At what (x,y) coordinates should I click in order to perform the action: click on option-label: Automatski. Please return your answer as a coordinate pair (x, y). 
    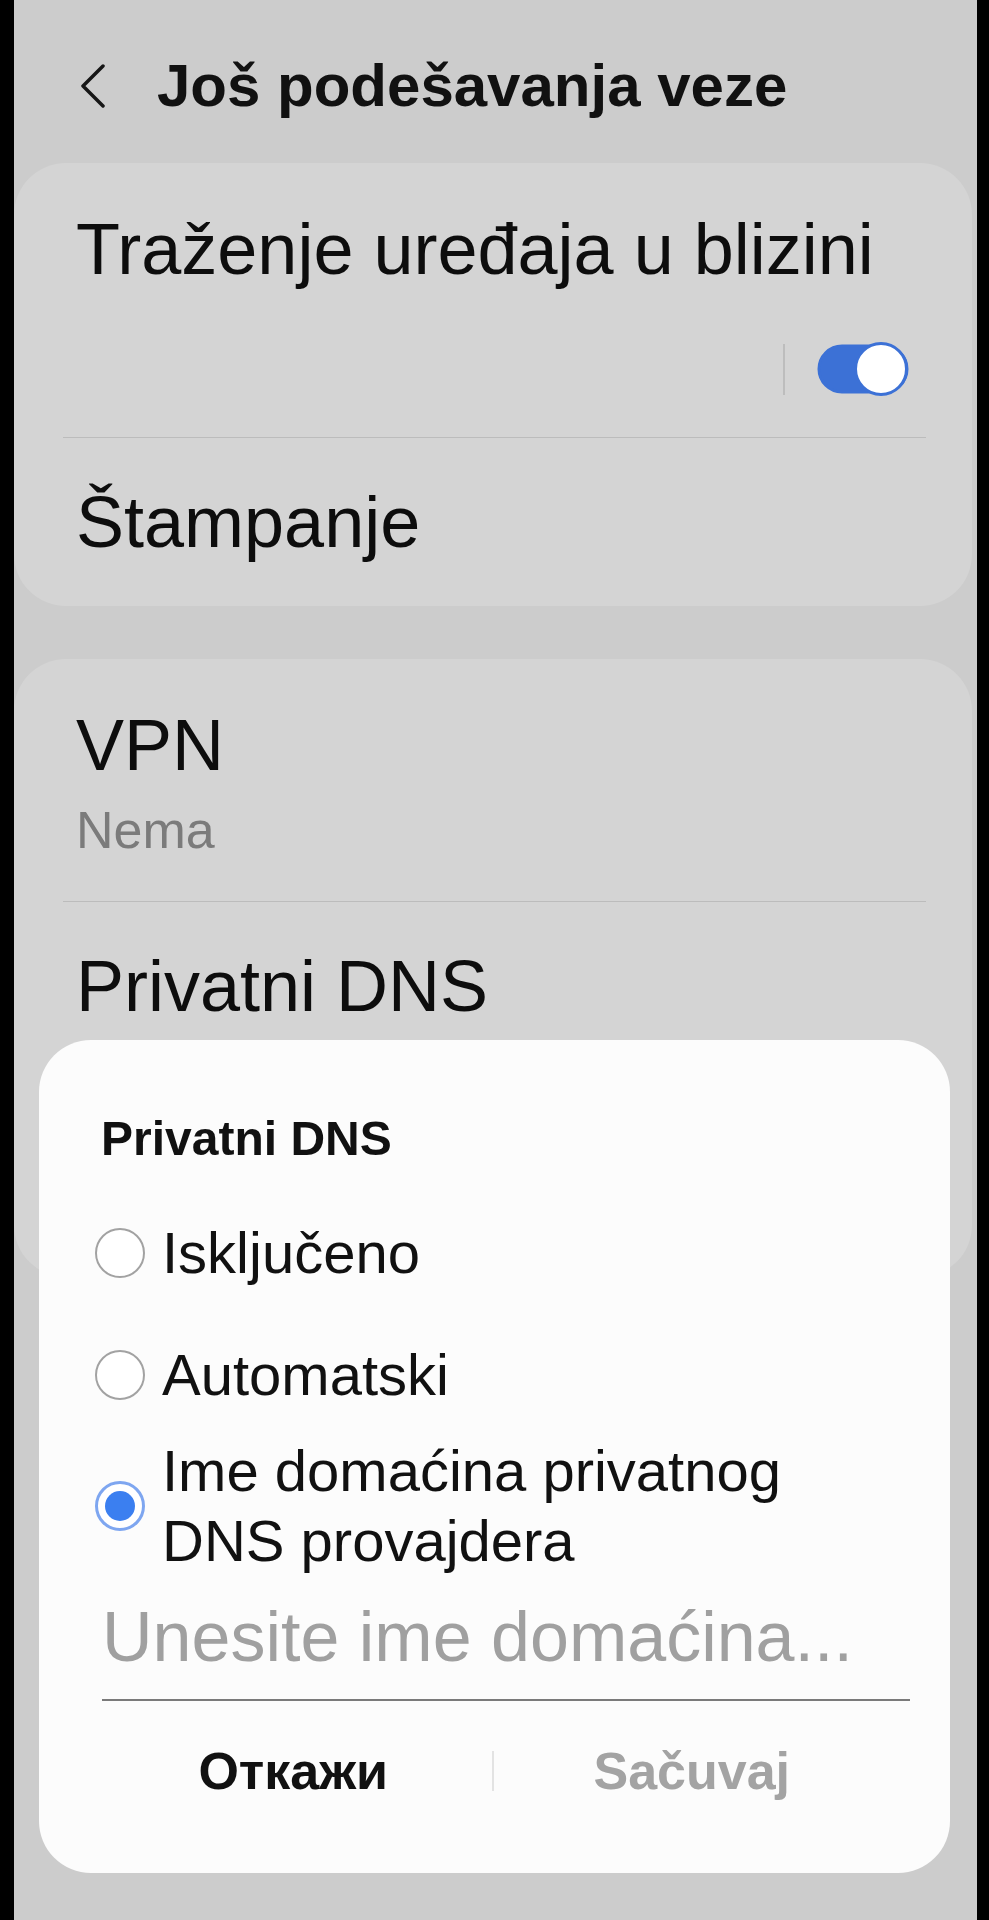
    Looking at the image, I should click on (305, 1375).